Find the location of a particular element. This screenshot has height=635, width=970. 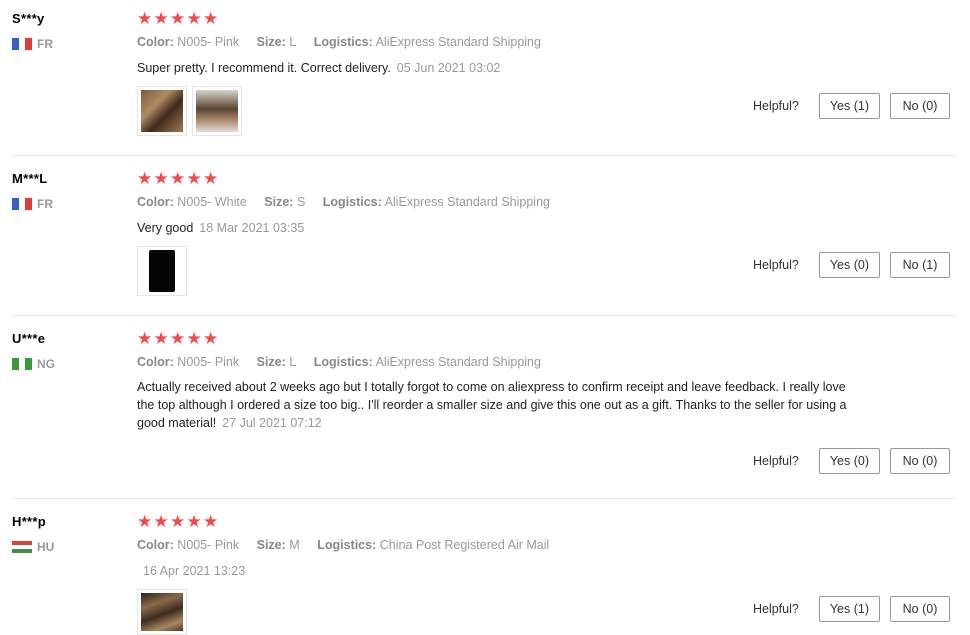

review-date: 18 Mar 2021 03:35 is located at coordinates (252, 228).